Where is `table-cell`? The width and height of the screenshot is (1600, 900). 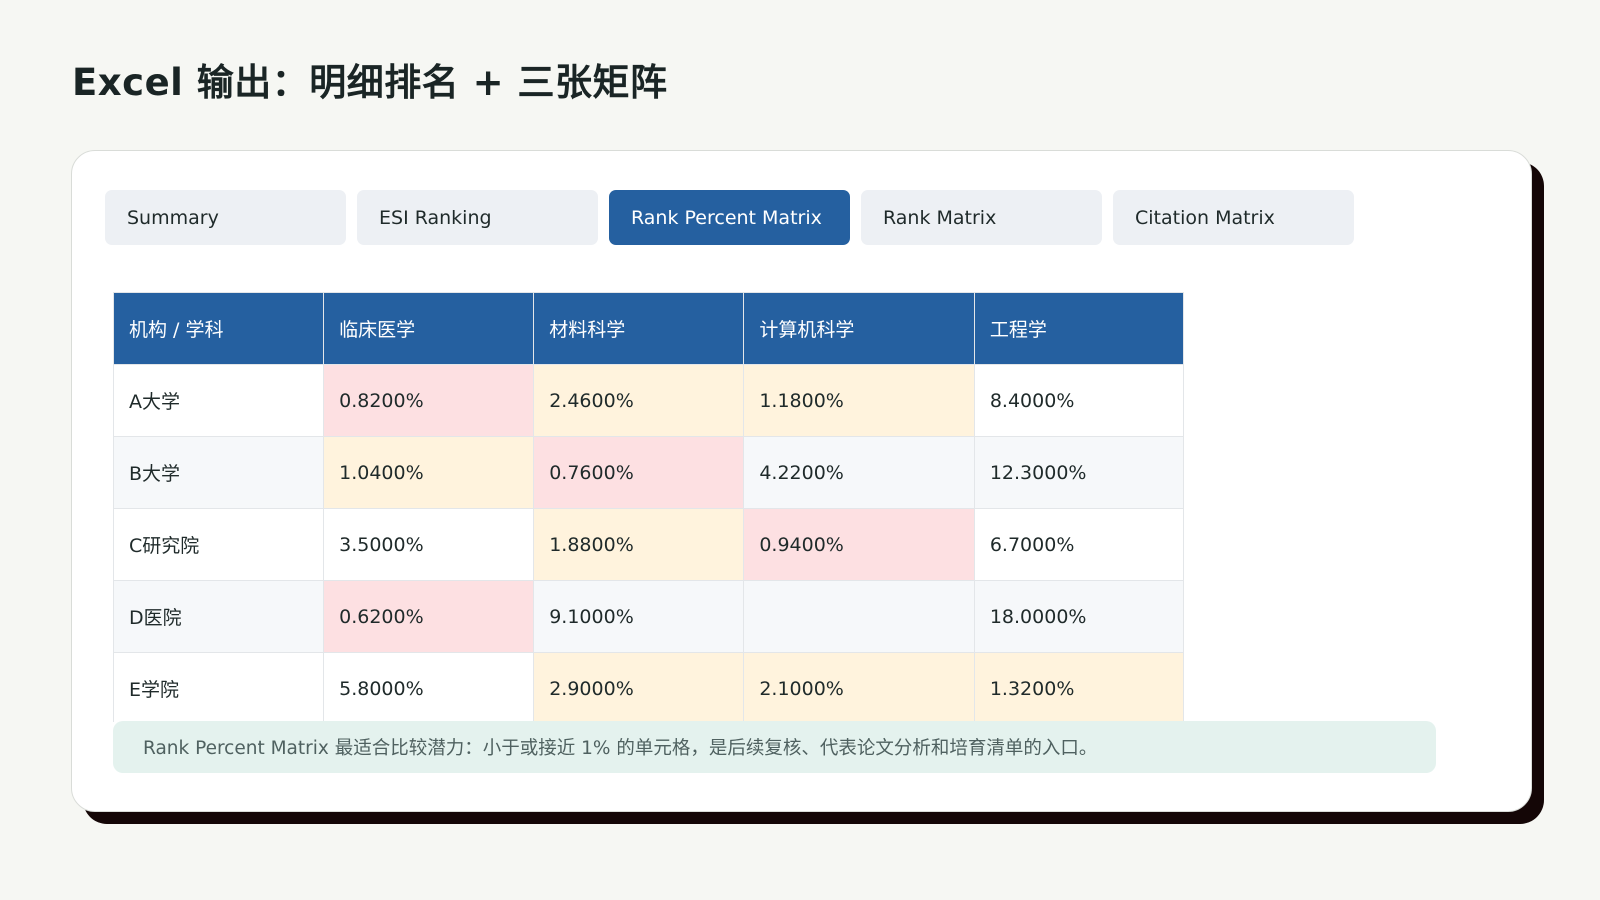 table-cell is located at coordinates (859, 616).